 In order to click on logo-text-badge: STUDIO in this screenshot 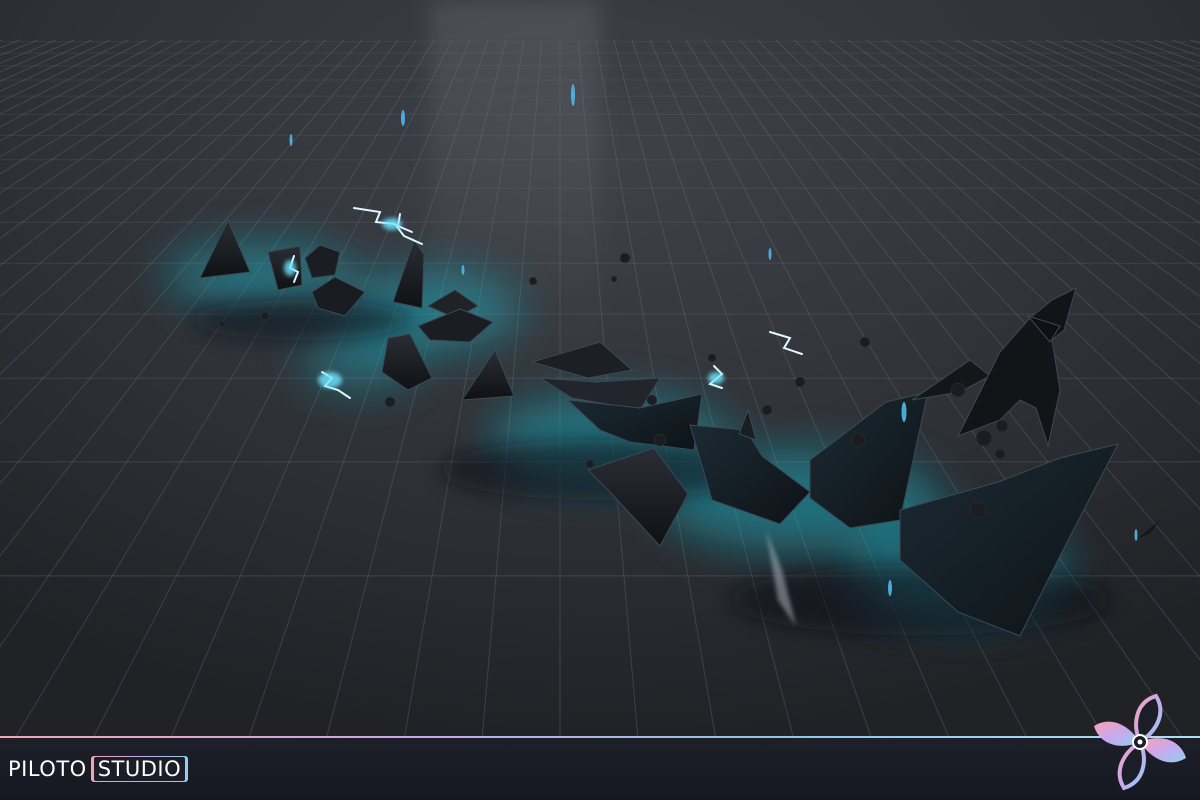, I will do `click(139, 769)`.